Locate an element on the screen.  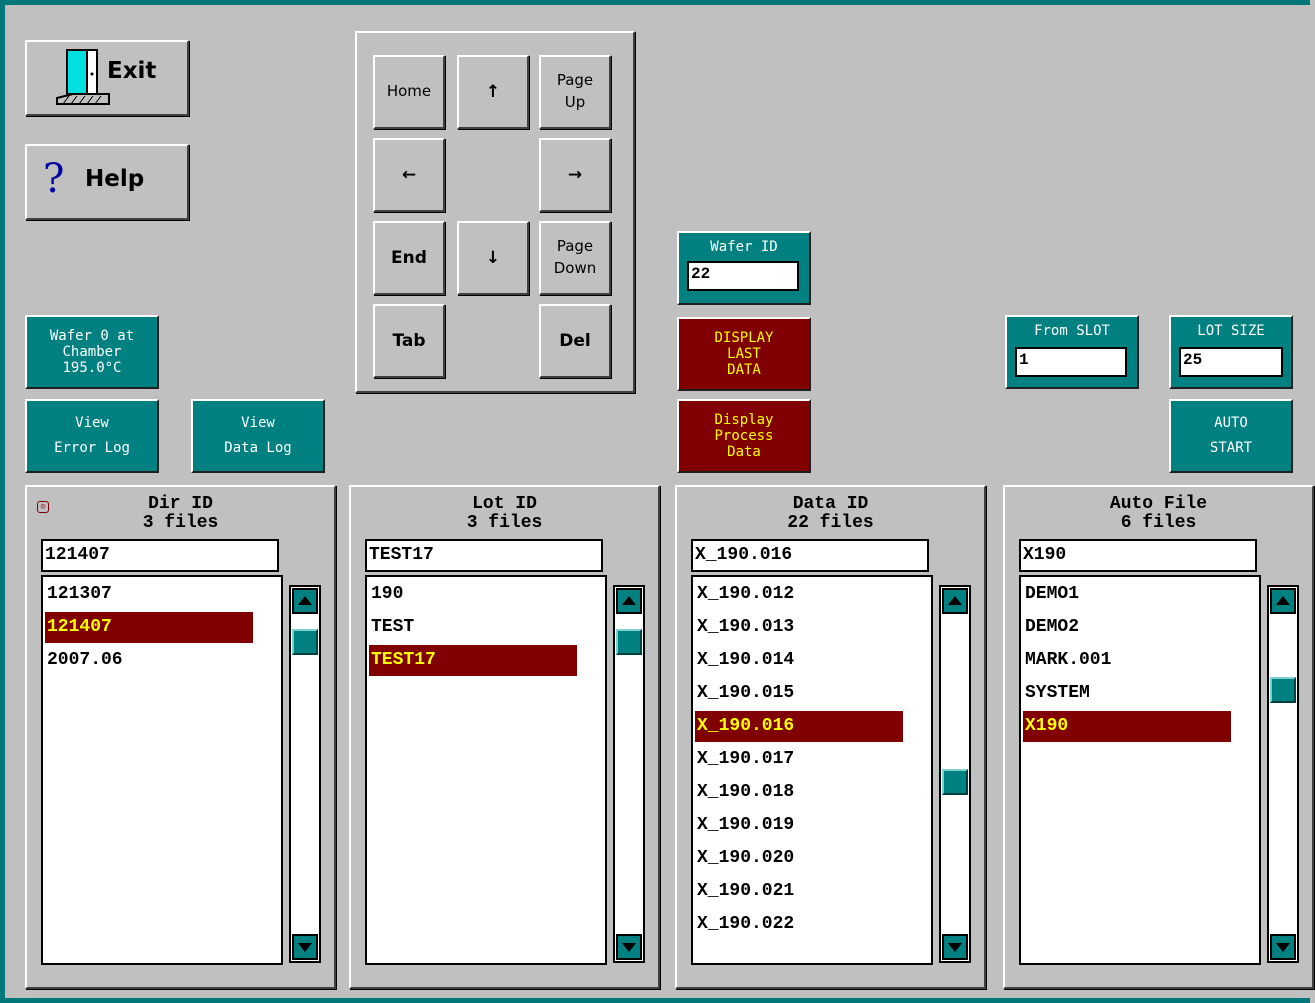
from-slot-label: From SLOT is located at coordinates (1072, 331).